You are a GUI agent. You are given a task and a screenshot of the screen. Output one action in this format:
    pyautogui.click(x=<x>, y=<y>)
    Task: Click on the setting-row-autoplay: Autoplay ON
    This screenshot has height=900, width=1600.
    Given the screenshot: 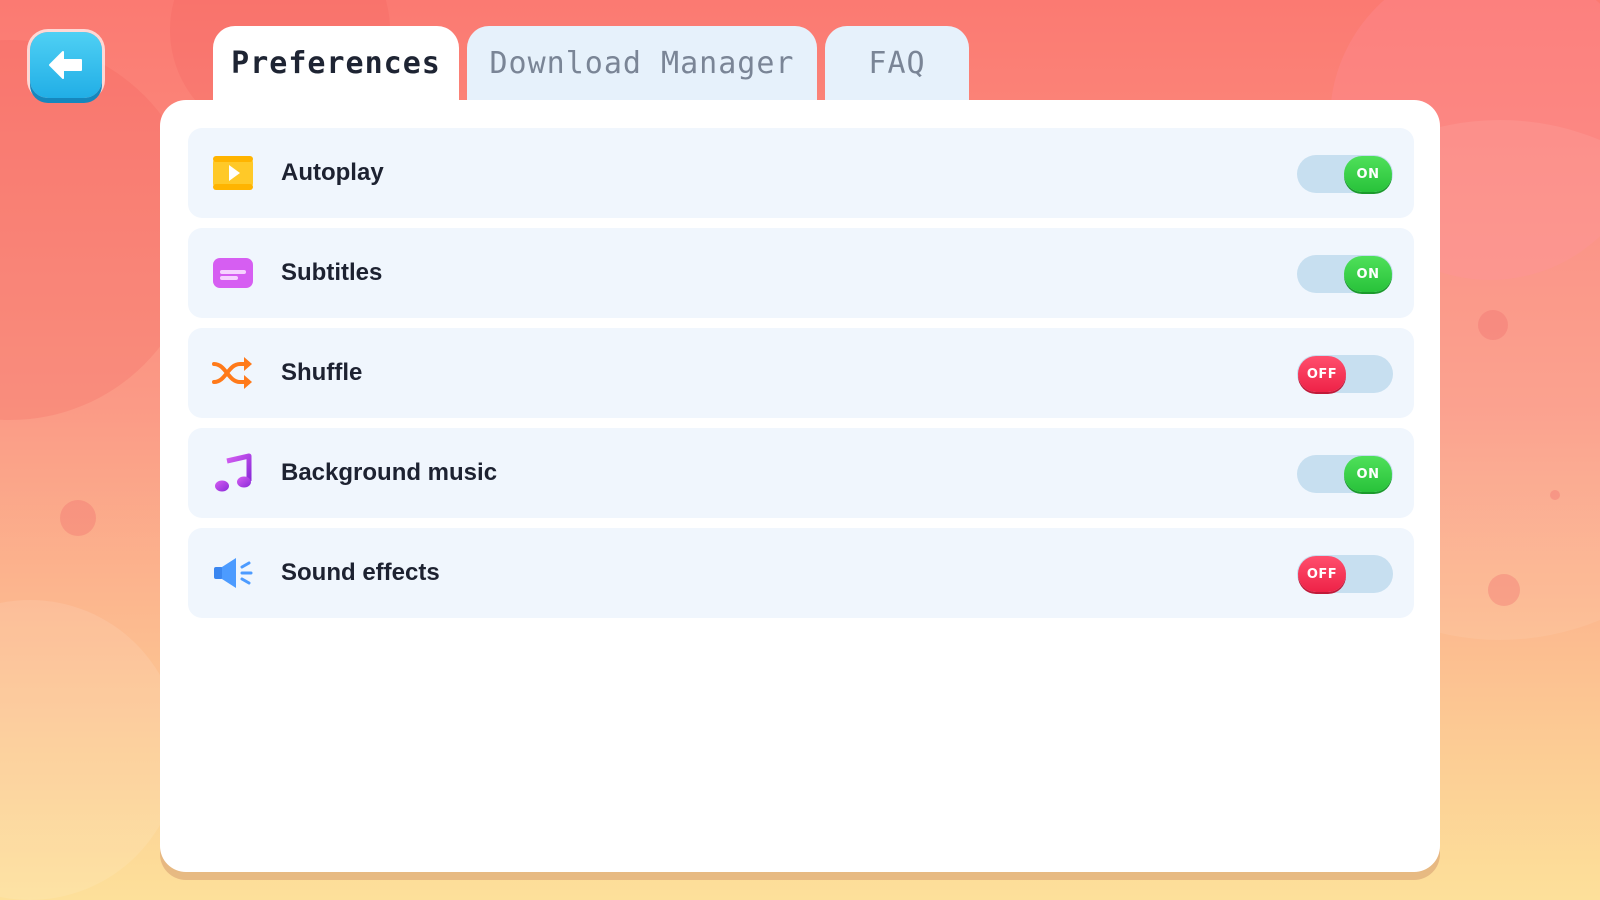 What is the action you would take?
    pyautogui.click(x=801, y=173)
    